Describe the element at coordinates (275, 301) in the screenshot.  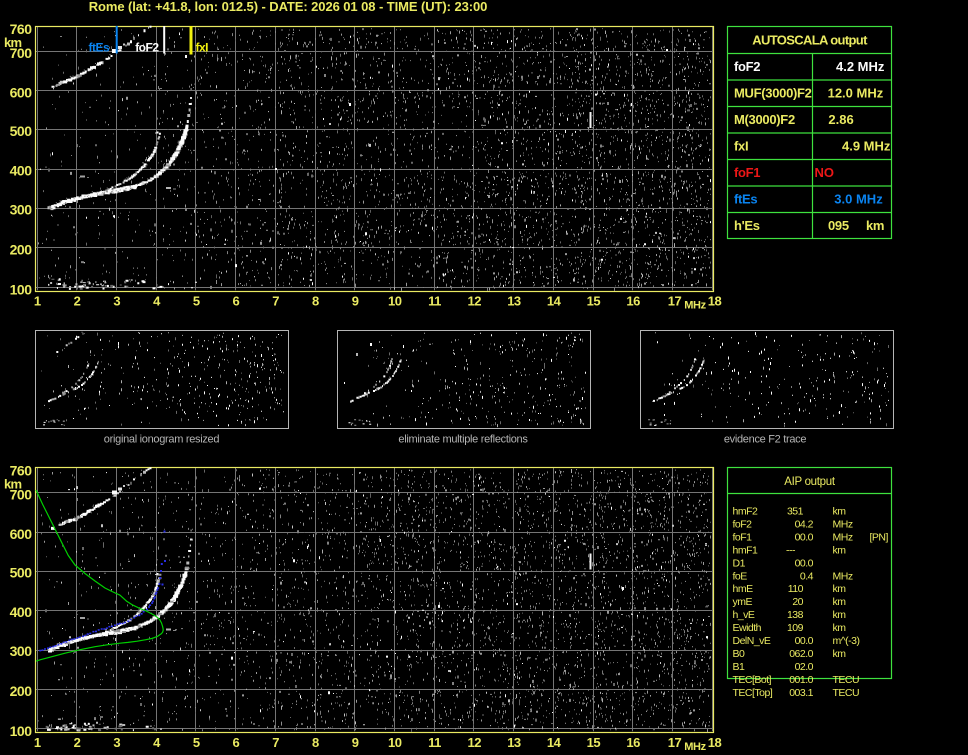
I see `svg-text: 7` at that location.